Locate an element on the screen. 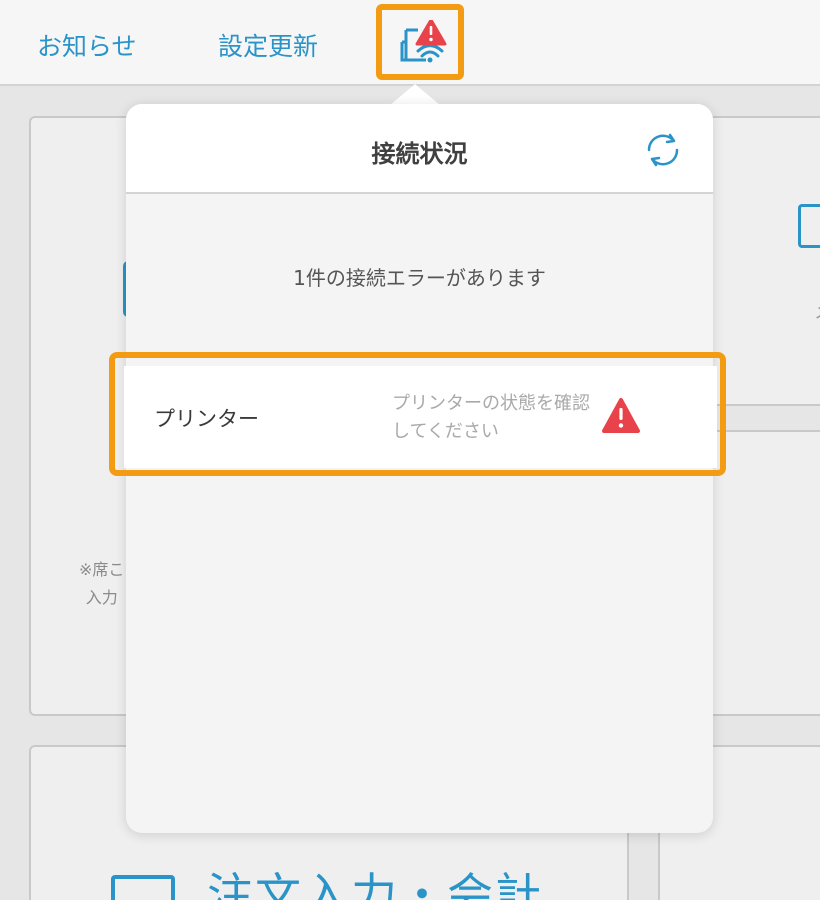 This screenshot has width=820, height=900. receipt-icon is located at coordinates (809, 226).